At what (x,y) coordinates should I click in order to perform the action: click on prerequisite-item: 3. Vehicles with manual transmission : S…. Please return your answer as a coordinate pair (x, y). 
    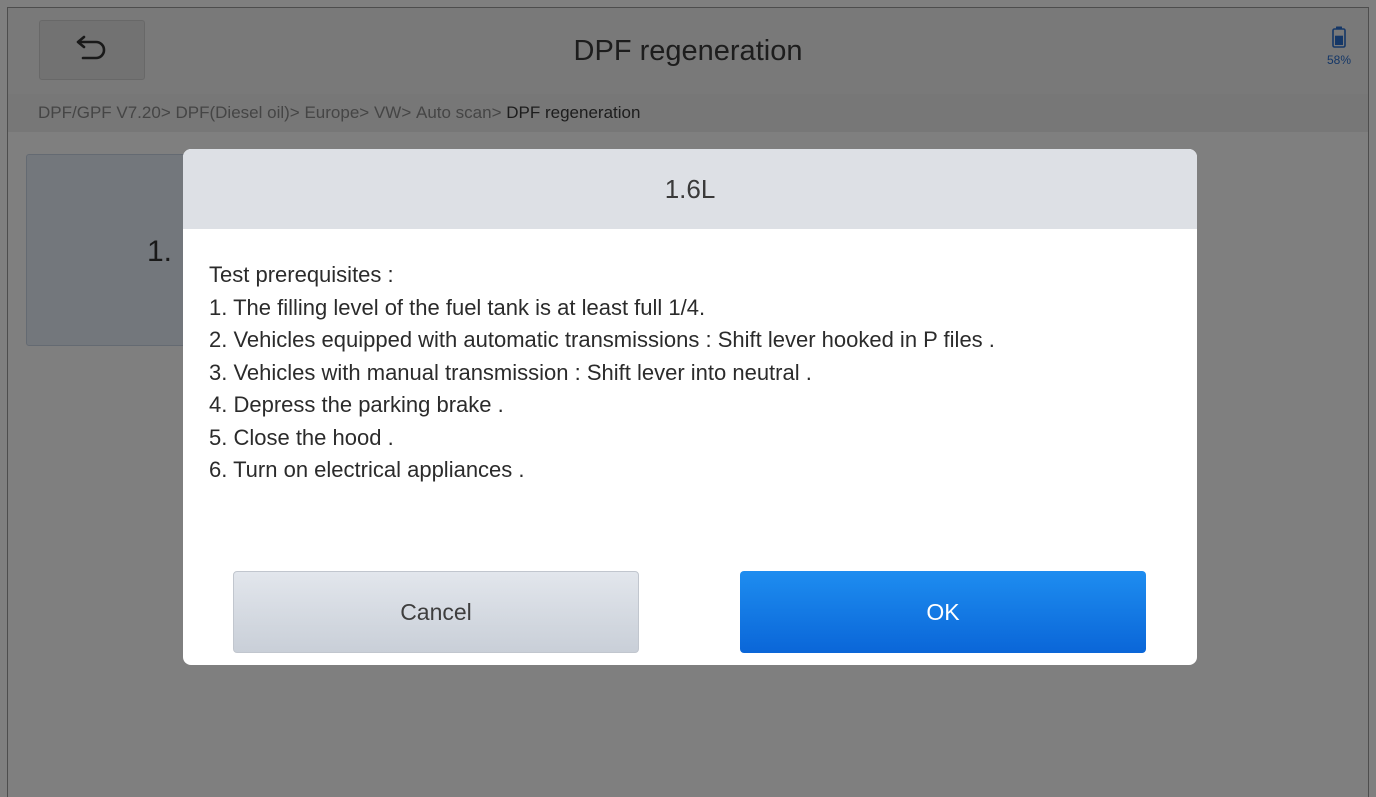
    Looking at the image, I should click on (510, 372).